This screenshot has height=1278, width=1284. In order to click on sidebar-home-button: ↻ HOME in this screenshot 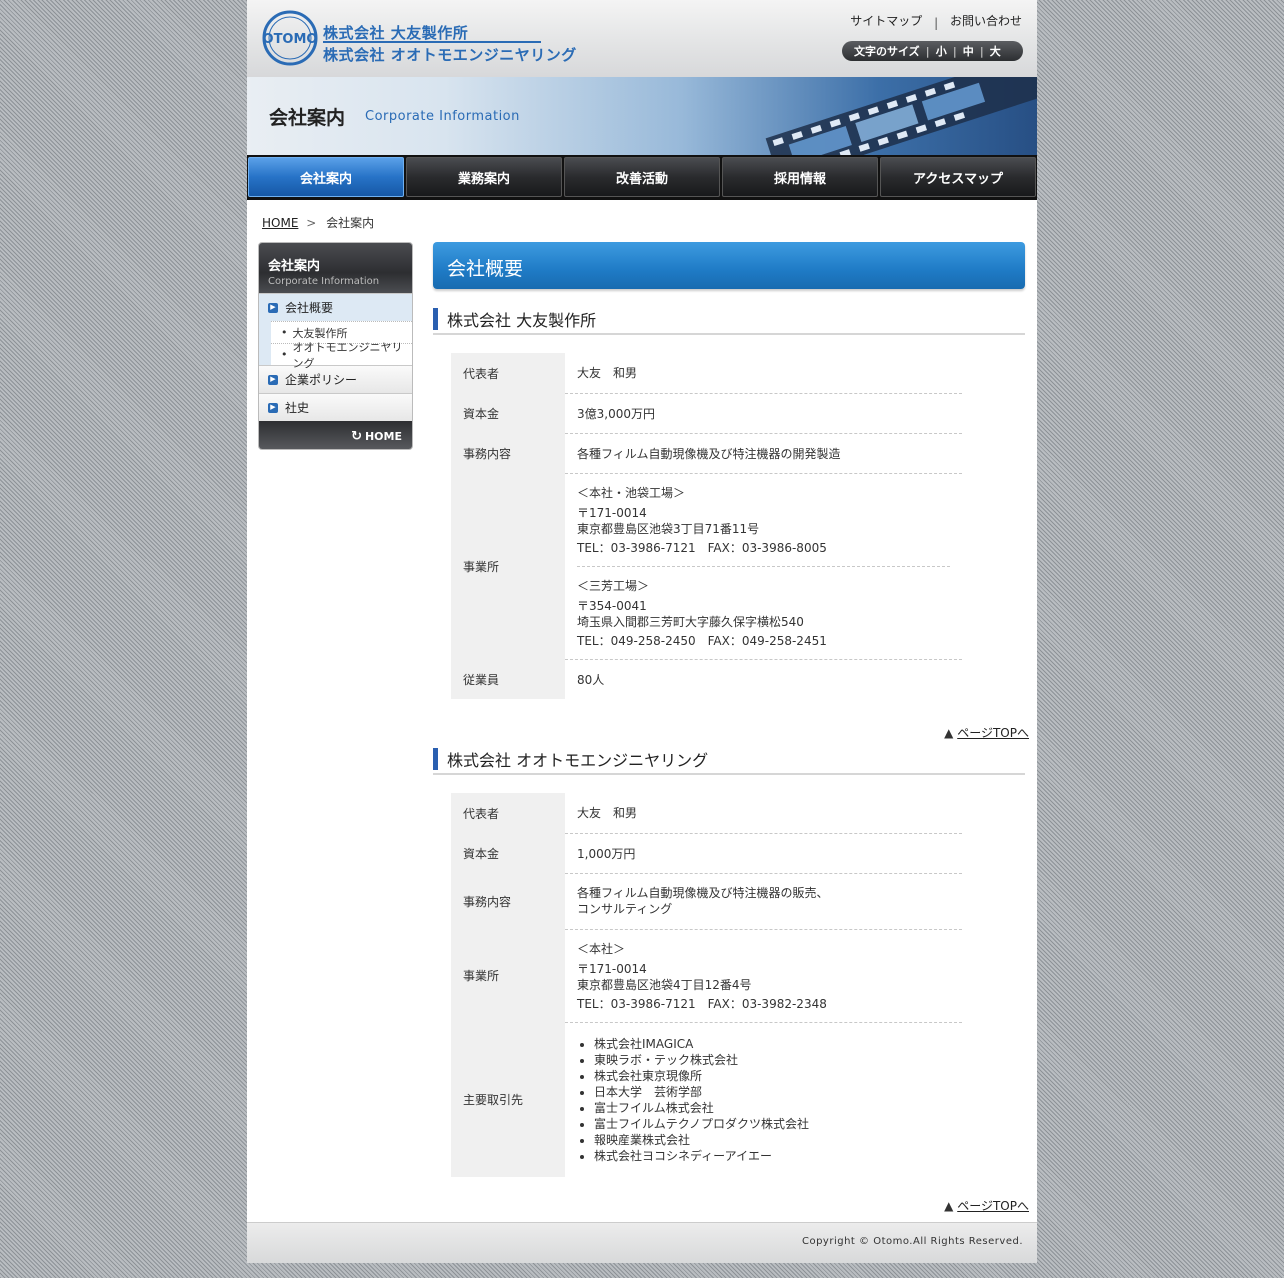, I will do `click(335, 435)`.